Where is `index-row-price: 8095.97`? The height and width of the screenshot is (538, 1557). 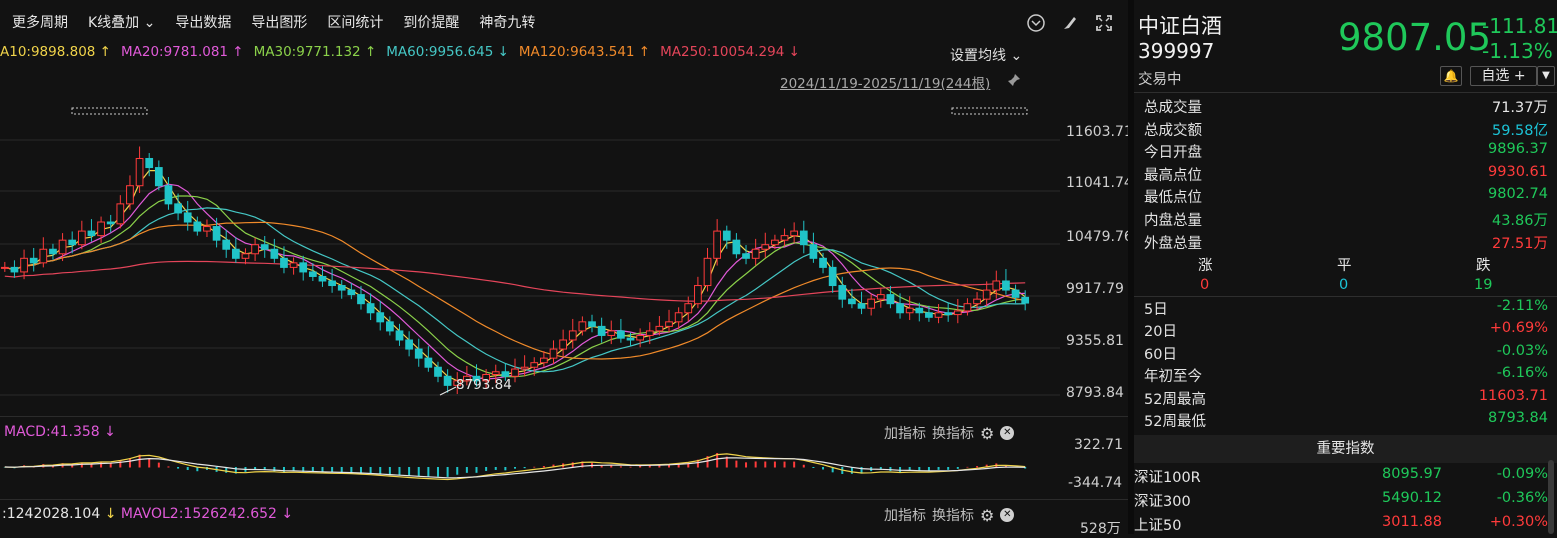
index-row-price: 8095.97 is located at coordinates (1412, 474).